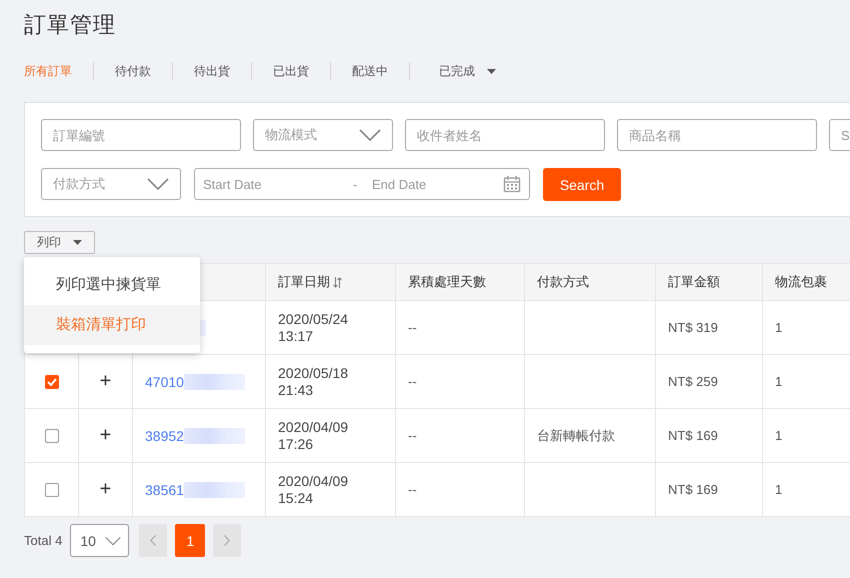  Describe the element at coordinates (212, 71) in the screenshot. I see `tab: 待出貨` at that location.